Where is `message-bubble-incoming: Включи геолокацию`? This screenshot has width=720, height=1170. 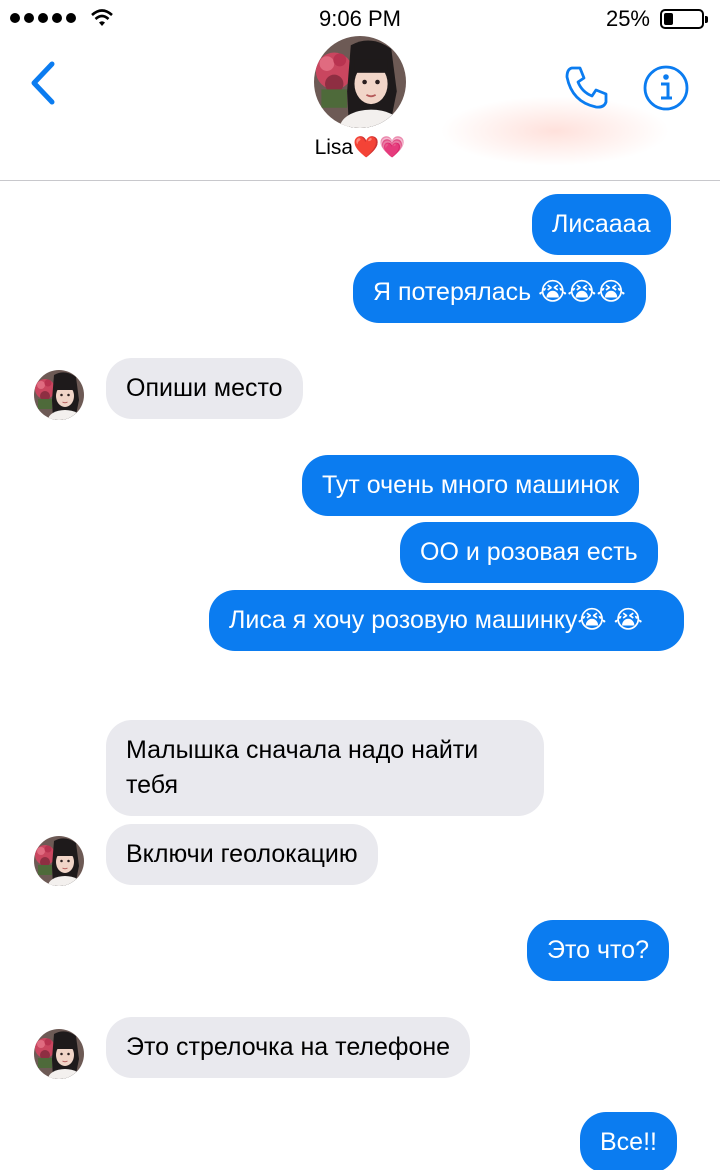 message-bubble-incoming: Включи геолокацию is located at coordinates (242, 854).